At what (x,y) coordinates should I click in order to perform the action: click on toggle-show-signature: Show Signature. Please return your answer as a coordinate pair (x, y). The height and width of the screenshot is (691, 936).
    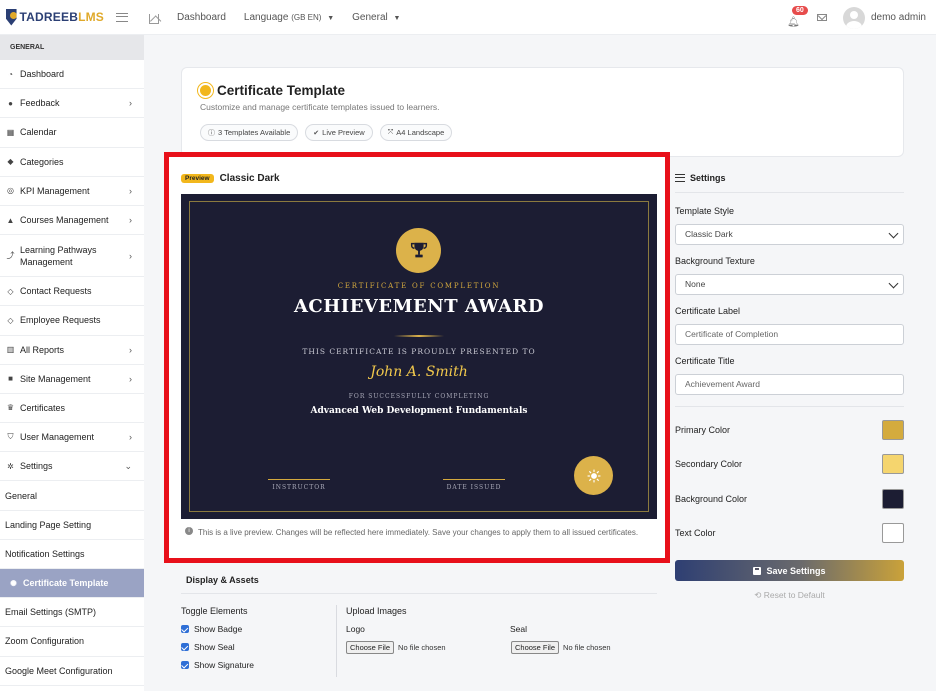
    Looking at the image, I should click on (217, 665).